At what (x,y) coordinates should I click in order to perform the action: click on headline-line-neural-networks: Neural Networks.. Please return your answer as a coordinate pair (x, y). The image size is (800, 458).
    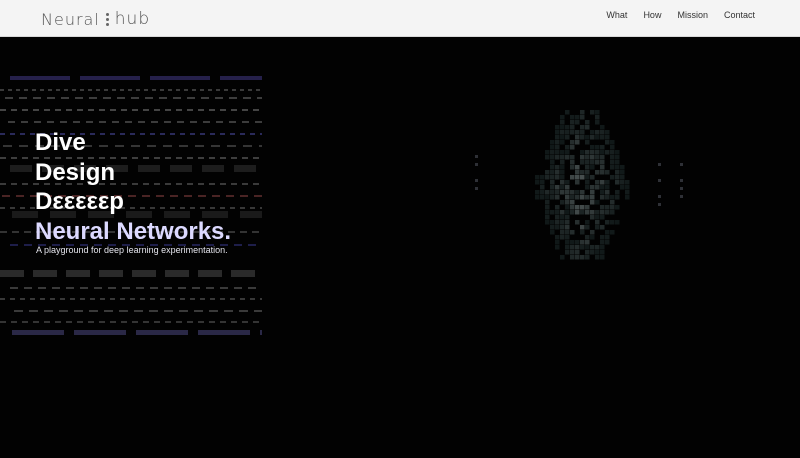
    Looking at the image, I should click on (133, 231).